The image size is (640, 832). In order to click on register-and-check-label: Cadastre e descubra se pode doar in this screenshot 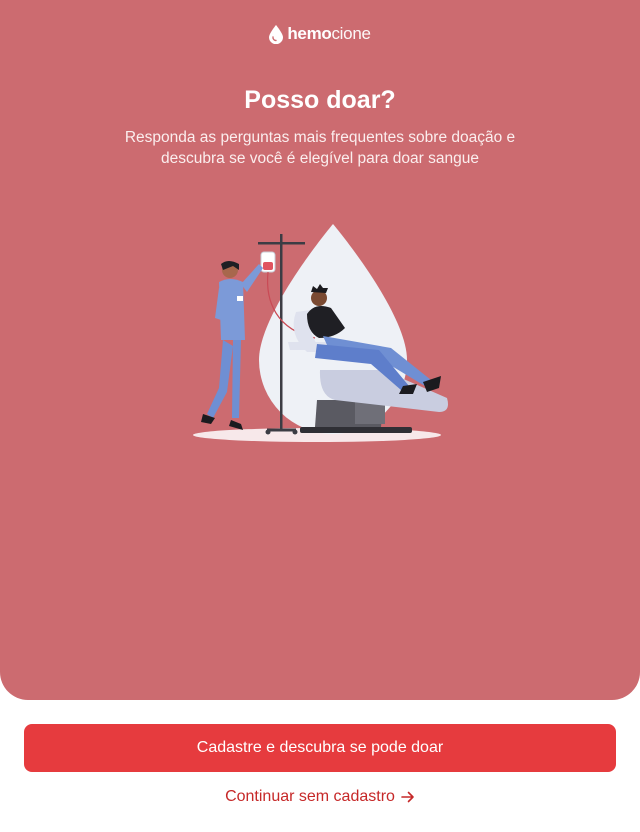, I will do `click(320, 747)`.